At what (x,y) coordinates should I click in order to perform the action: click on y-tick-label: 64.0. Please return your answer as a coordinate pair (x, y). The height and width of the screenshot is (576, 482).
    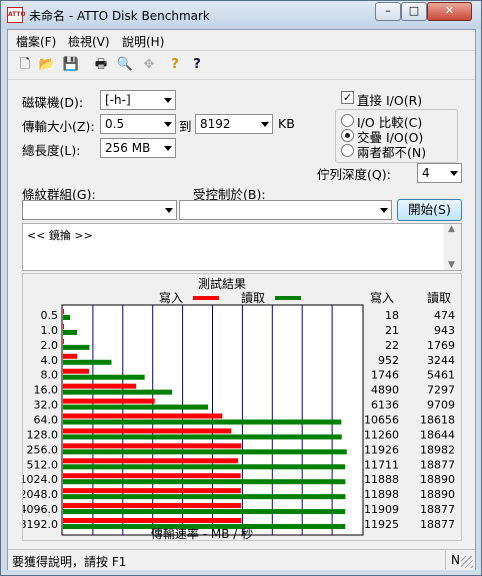
    Looking at the image, I should click on (46, 420).